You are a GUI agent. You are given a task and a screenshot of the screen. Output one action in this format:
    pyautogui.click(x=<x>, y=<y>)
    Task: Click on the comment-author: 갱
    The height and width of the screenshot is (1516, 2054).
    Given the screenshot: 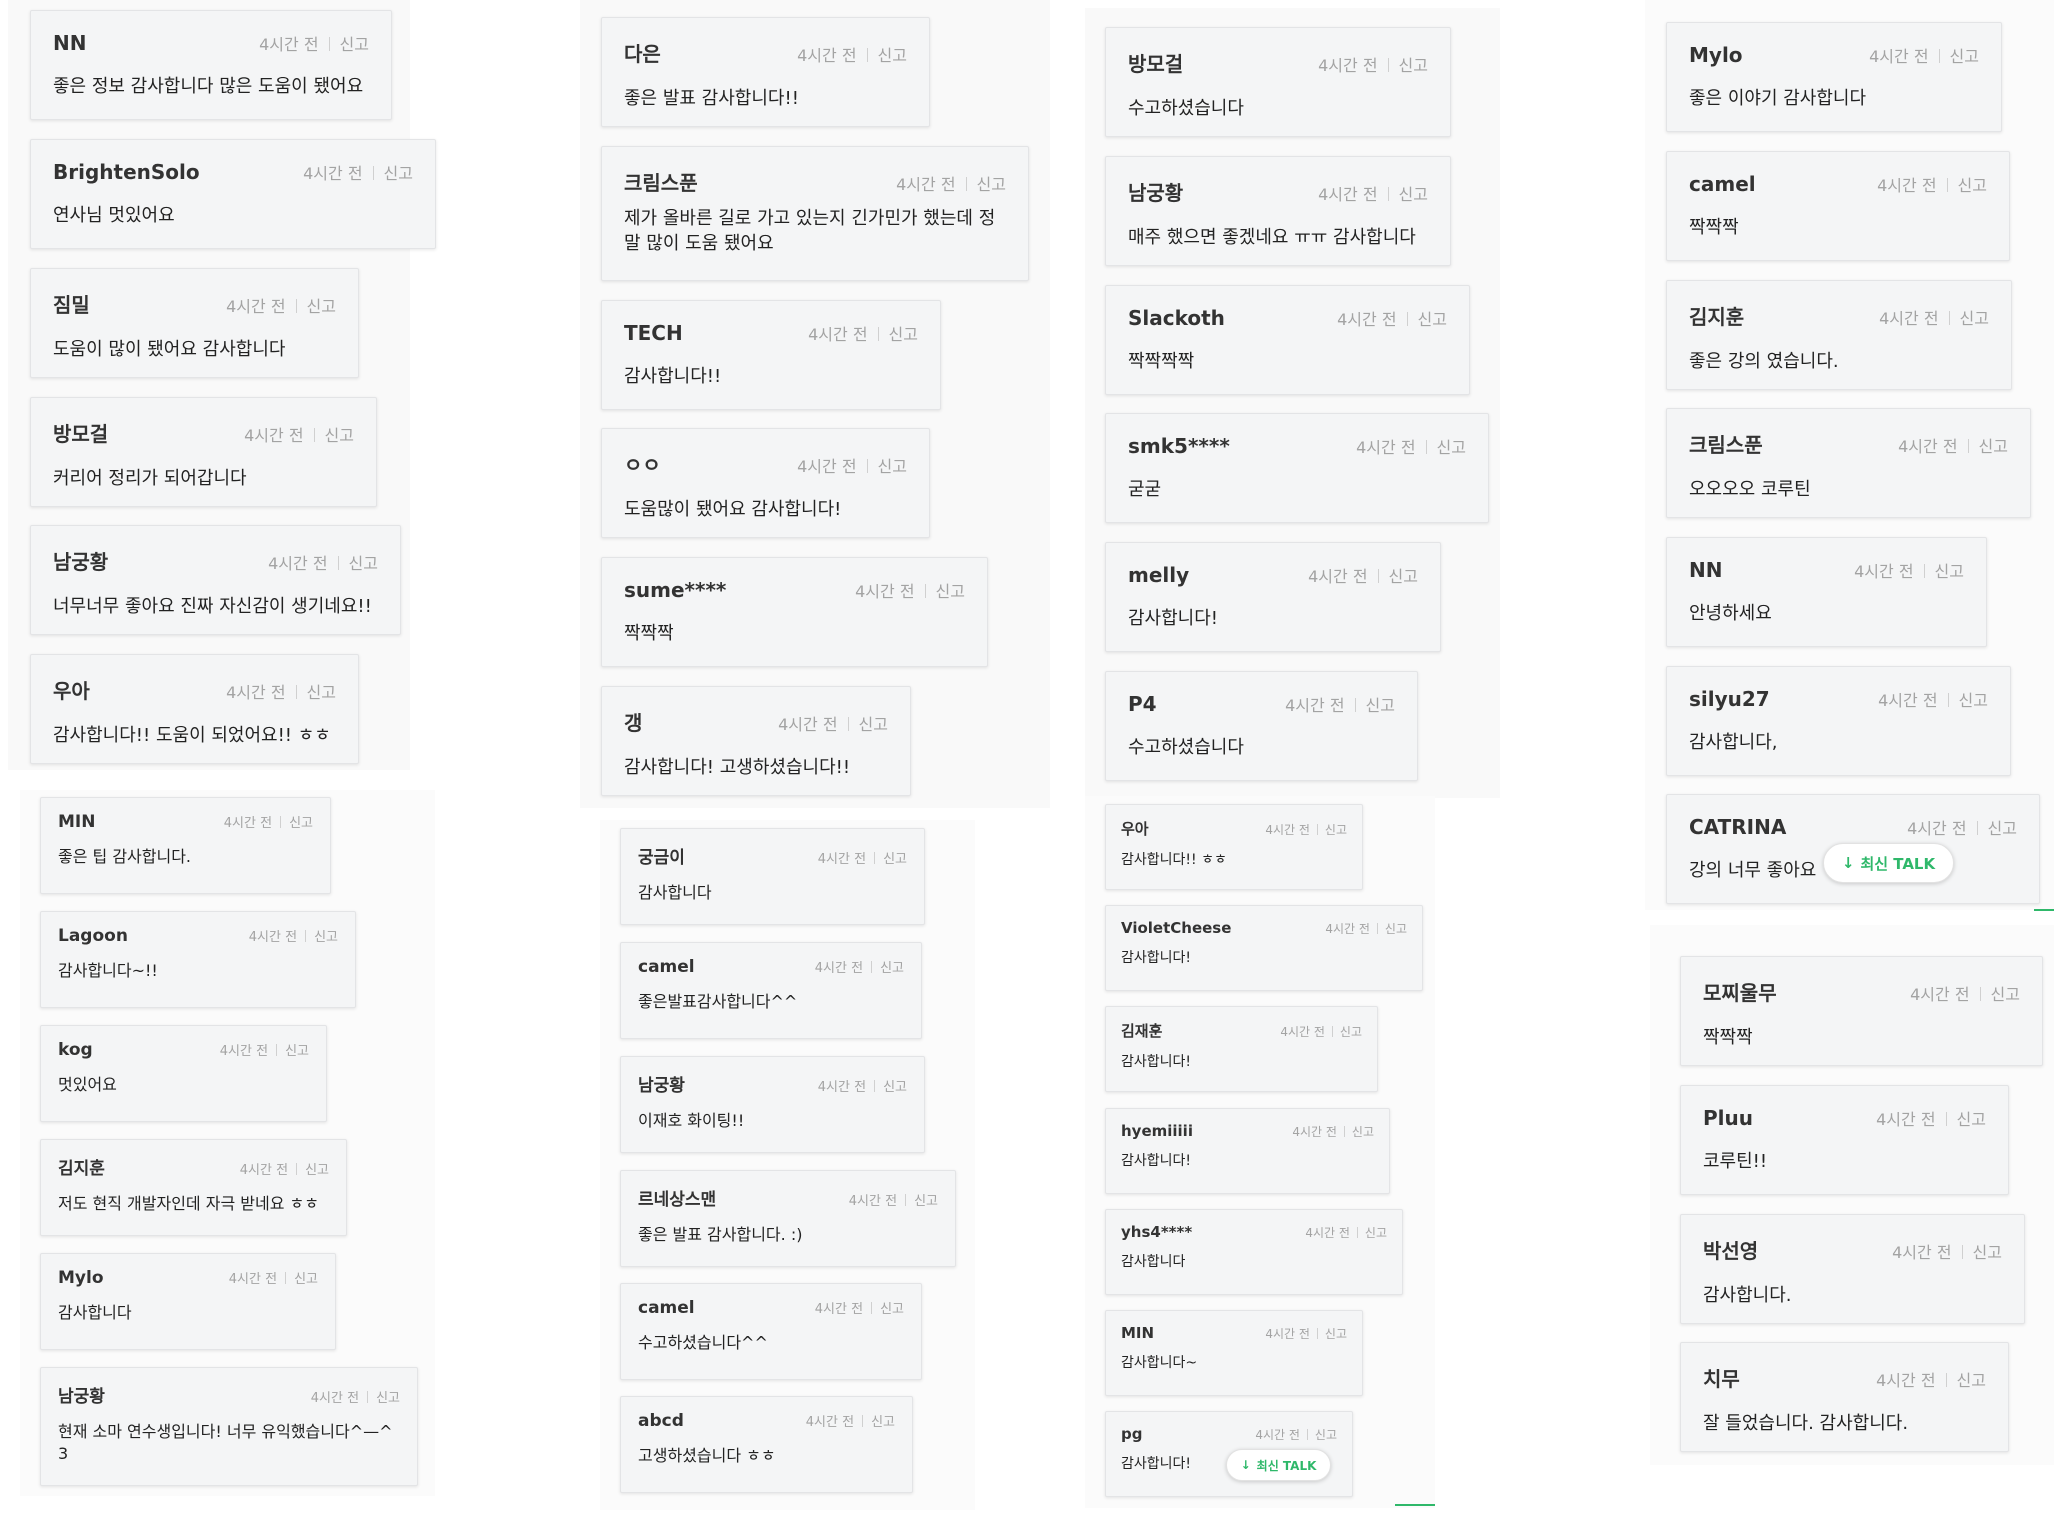 What is the action you would take?
    pyautogui.click(x=633, y=723)
    